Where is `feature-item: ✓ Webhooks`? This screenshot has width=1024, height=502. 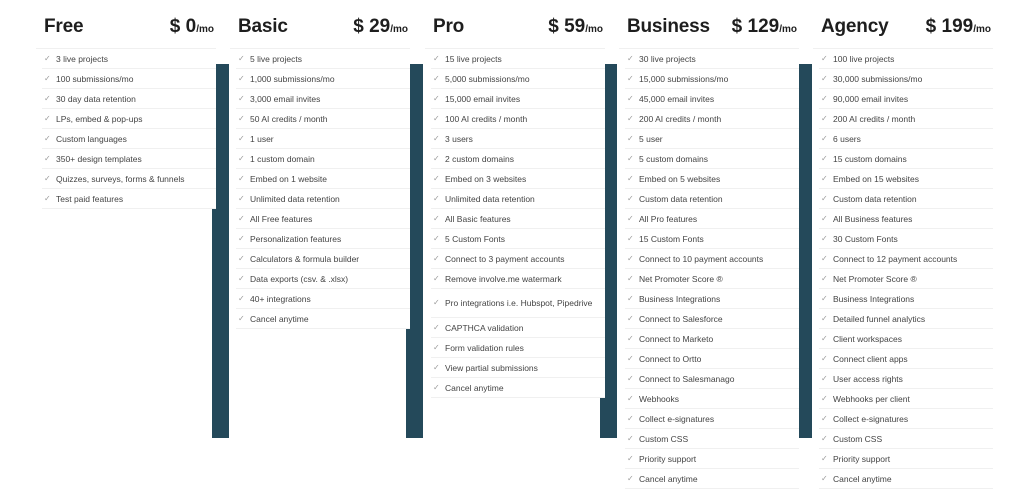
feature-item: ✓ Webhooks is located at coordinates (712, 399).